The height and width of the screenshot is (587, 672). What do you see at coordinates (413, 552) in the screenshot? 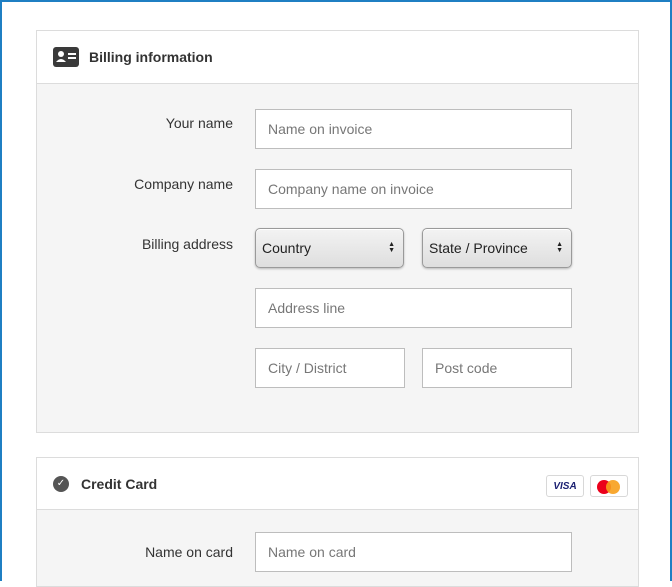
I see `name-on-card-input: Name on card` at bounding box center [413, 552].